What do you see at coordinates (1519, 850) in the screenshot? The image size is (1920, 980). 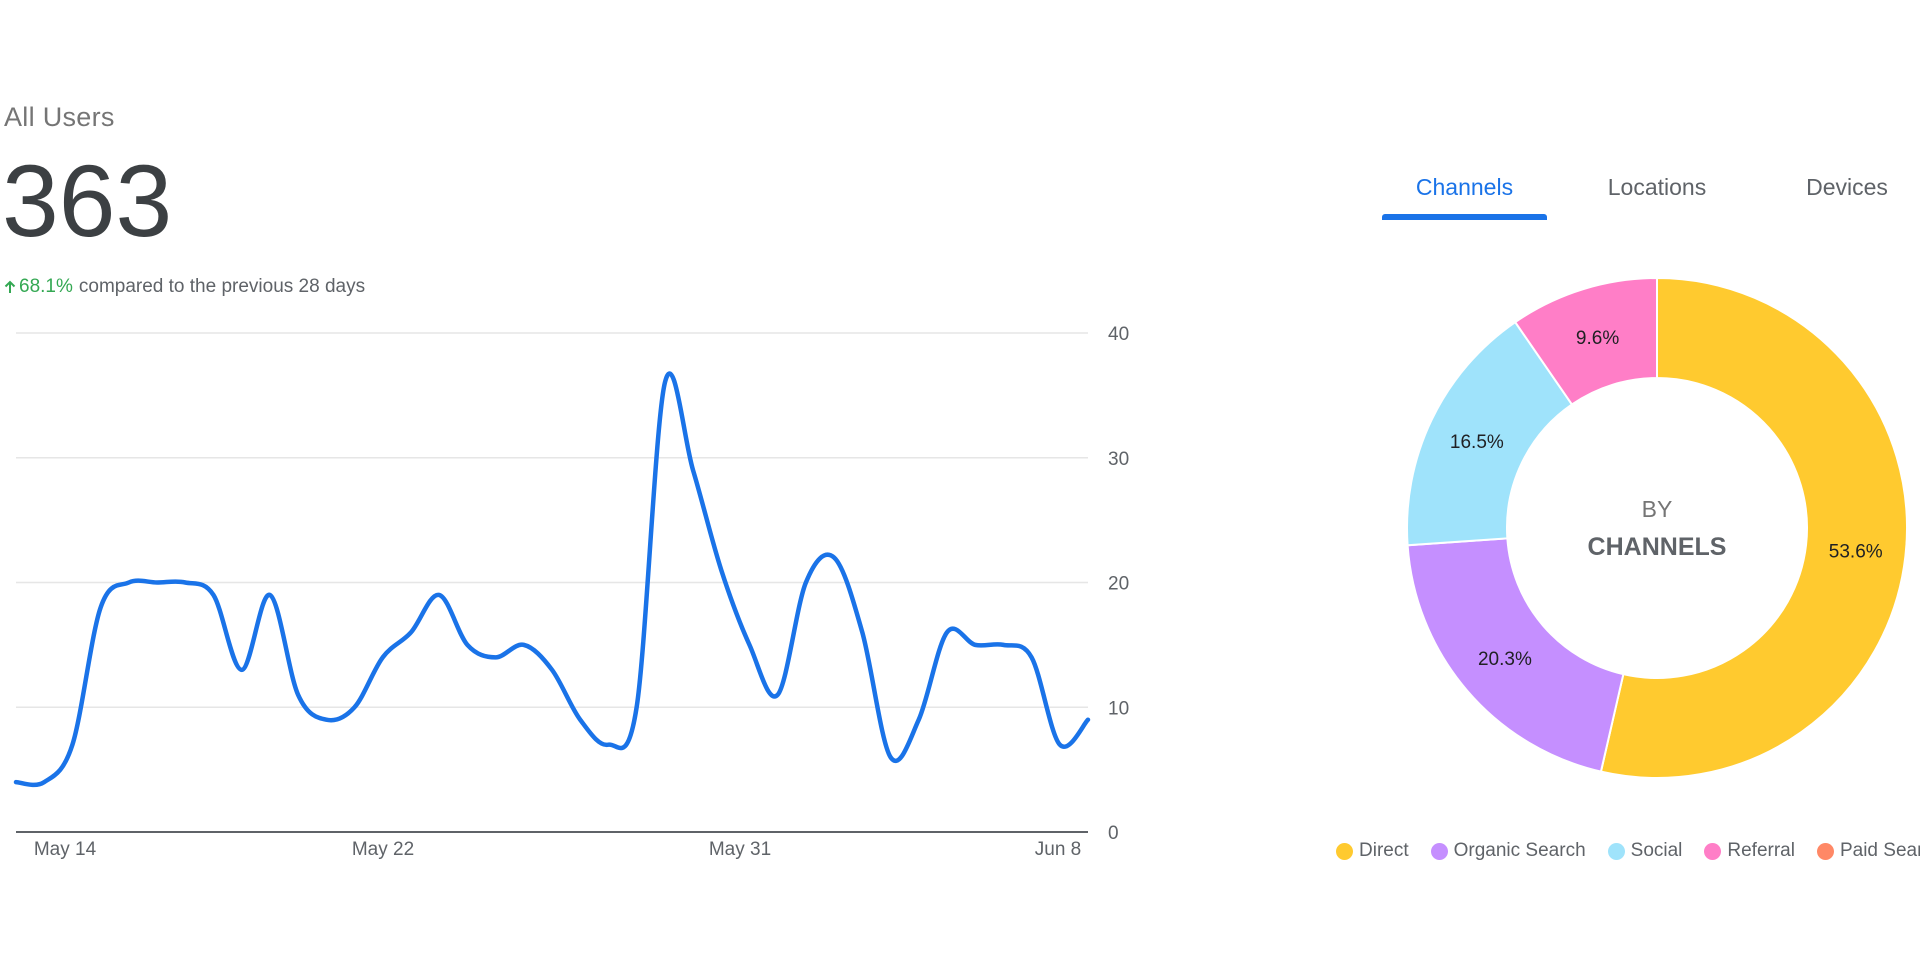 I see `legend-label-organic-search: Organic Search` at bounding box center [1519, 850].